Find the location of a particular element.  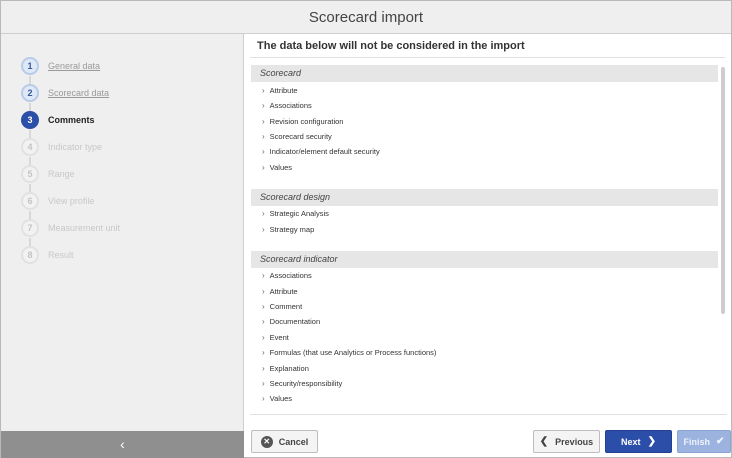

list-item-label: Scorecard security is located at coordinates (300, 136).